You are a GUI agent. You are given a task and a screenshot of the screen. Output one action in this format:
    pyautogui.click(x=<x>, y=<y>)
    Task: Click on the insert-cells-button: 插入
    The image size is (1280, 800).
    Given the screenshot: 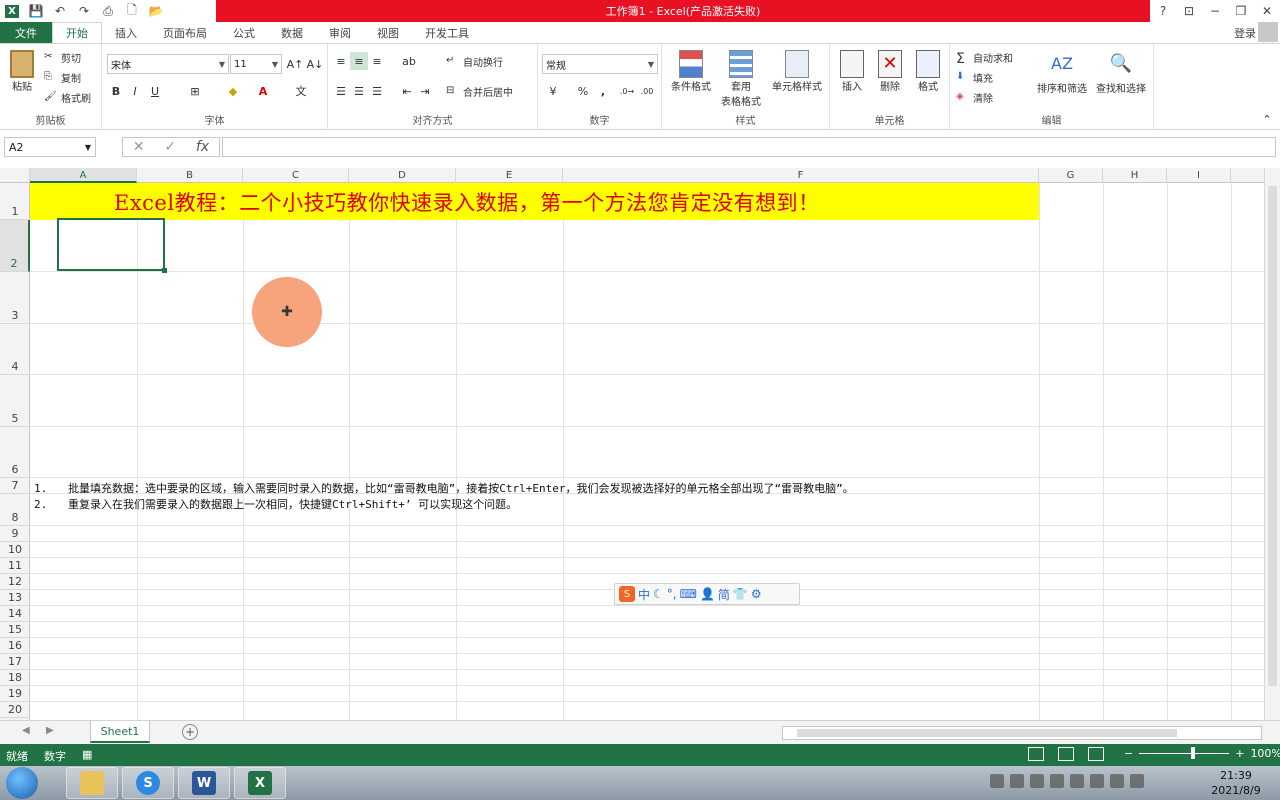 What is the action you would take?
    pyautogui.click(x=852, y=71)
    